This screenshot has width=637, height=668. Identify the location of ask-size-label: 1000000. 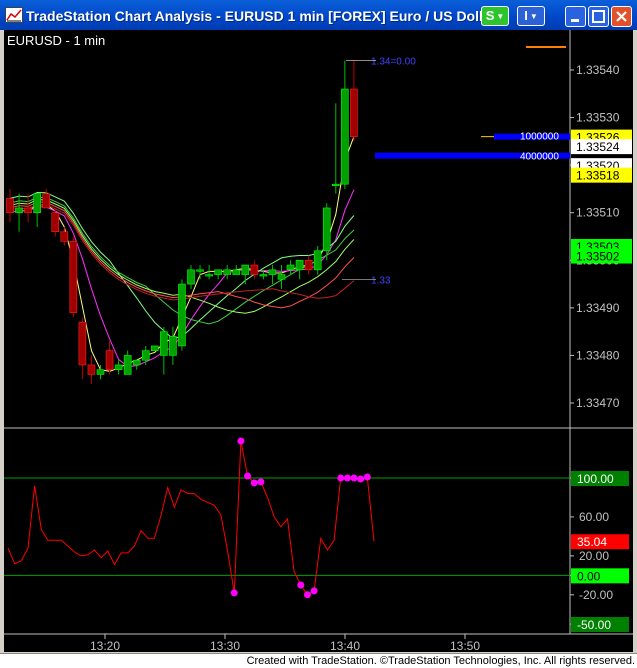
(539, 137).